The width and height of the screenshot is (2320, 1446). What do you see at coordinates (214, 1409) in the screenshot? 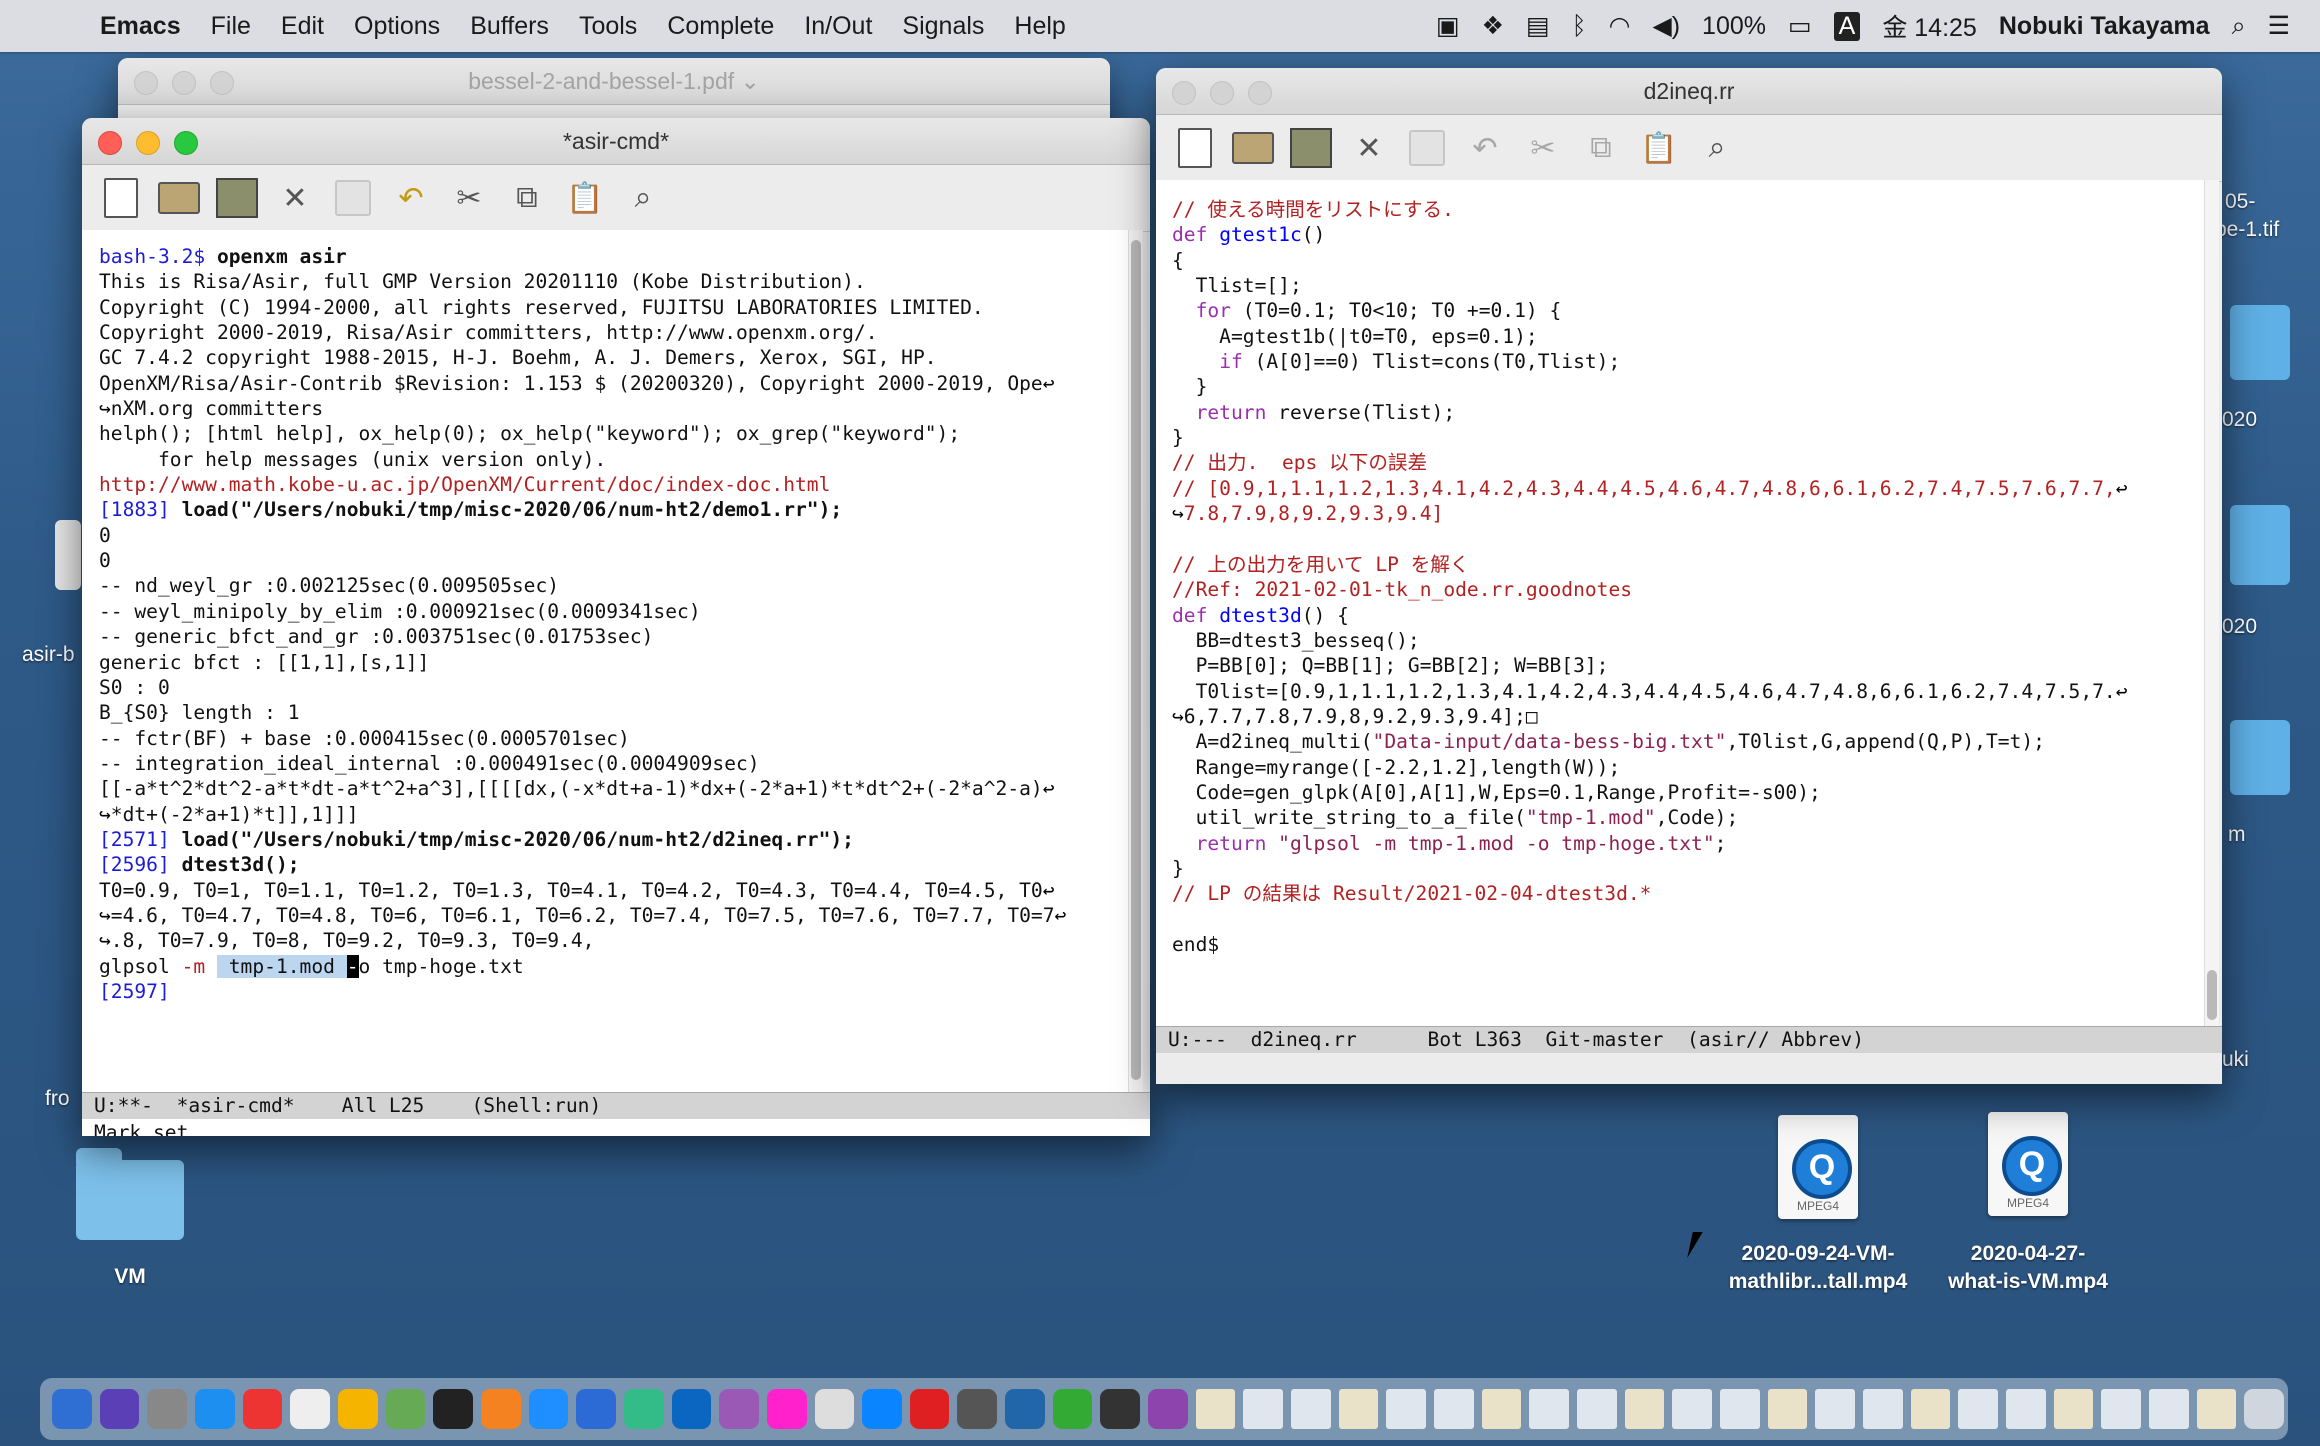
I see `safari-icon` at bounding box center [214, 1409].